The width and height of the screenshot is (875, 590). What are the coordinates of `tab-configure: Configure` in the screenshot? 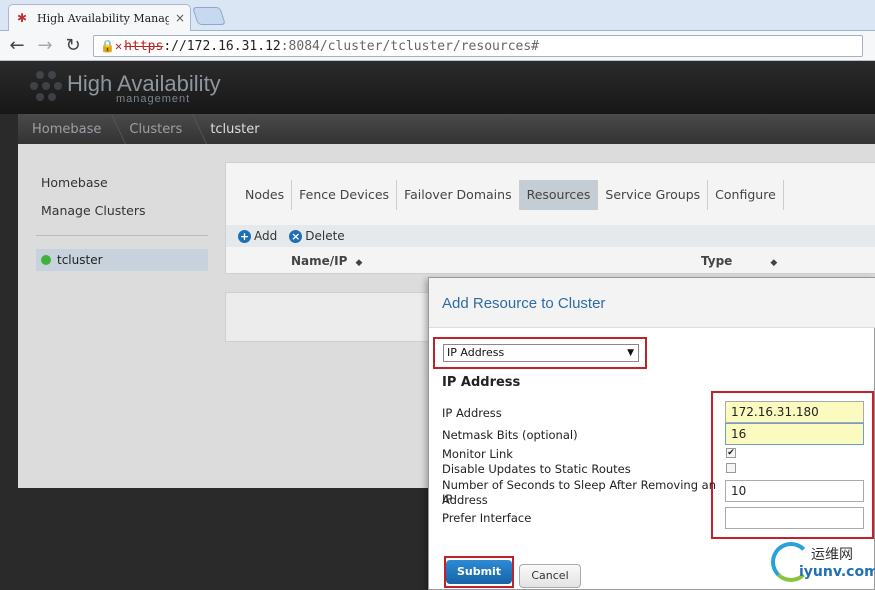 It's located at (746, 195).